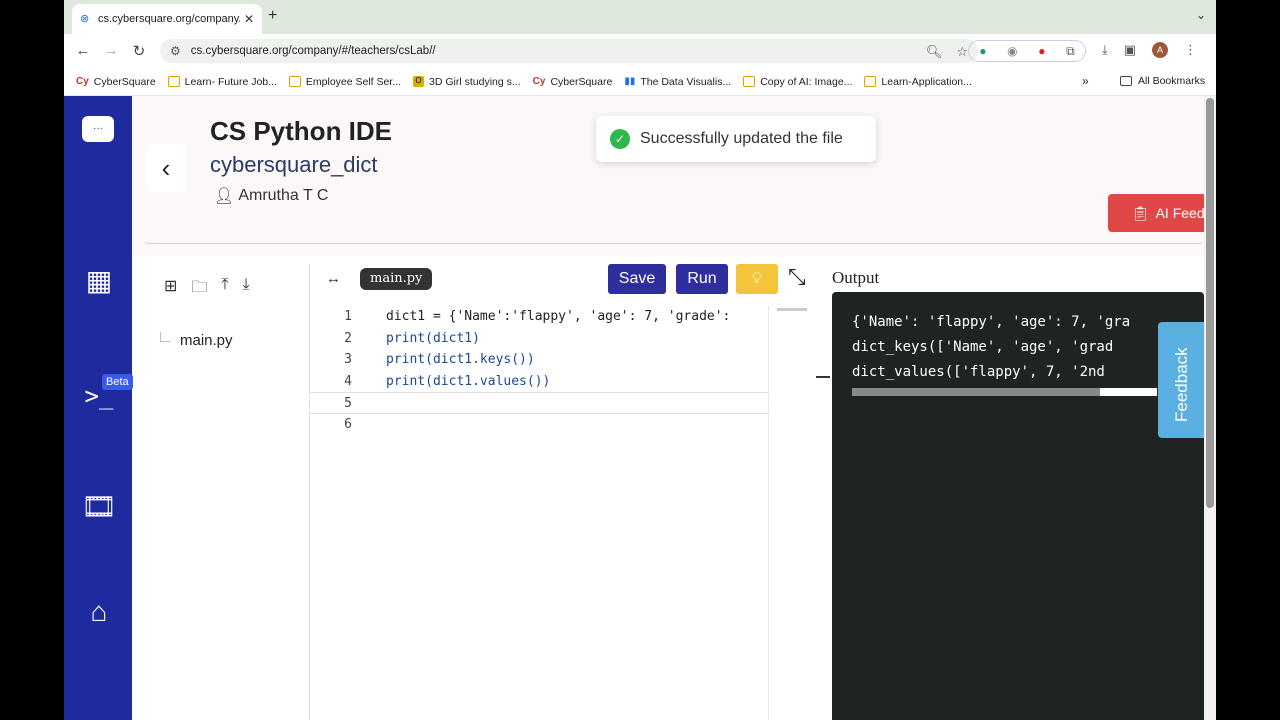 The width and height of the screenshot is (1280, 720). I want to click on swap-panels-icon: ↔, so click(333, 278).